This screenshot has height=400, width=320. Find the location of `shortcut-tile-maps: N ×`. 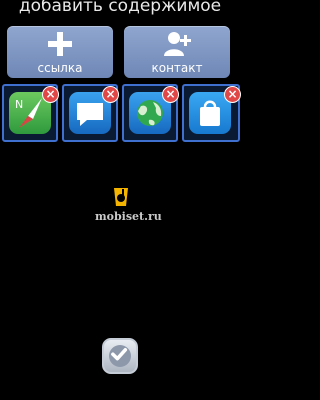

shortcut-tile-maps: N × is located at coordinates (30, 113).